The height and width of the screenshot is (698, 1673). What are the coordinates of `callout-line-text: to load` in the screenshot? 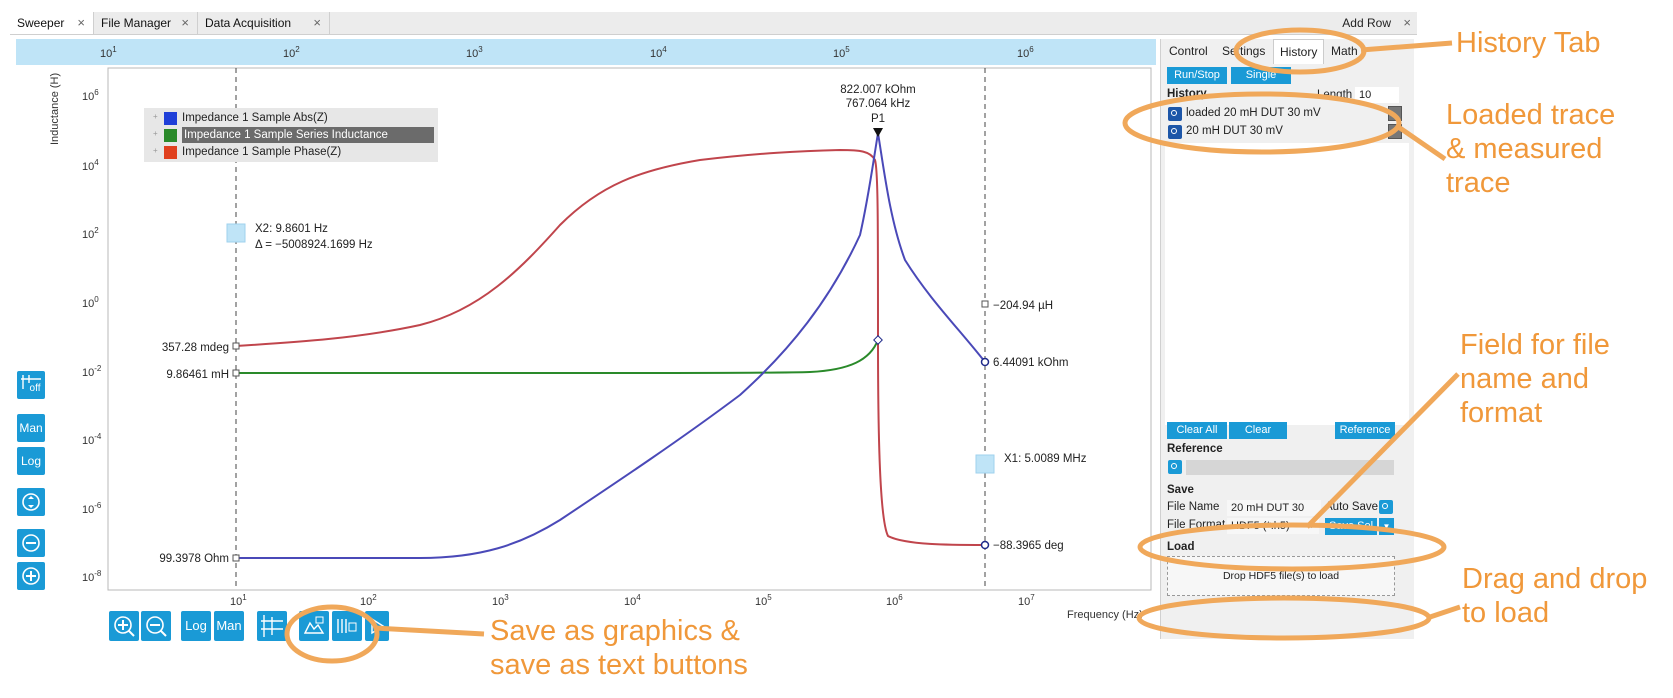 It's located at (1506, 613).